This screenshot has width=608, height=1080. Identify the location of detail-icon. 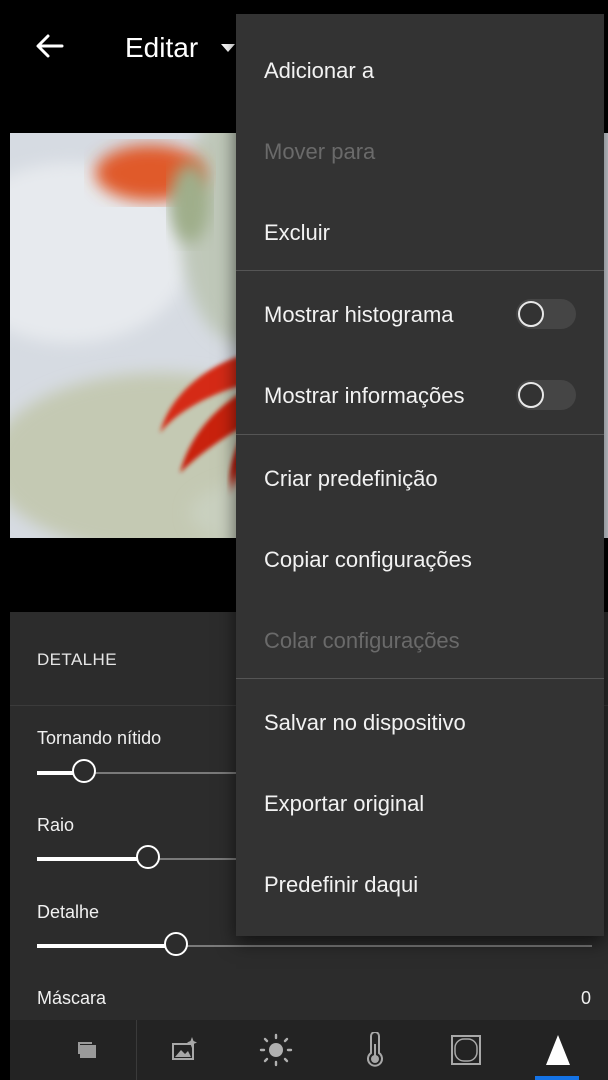
(558, 1050).